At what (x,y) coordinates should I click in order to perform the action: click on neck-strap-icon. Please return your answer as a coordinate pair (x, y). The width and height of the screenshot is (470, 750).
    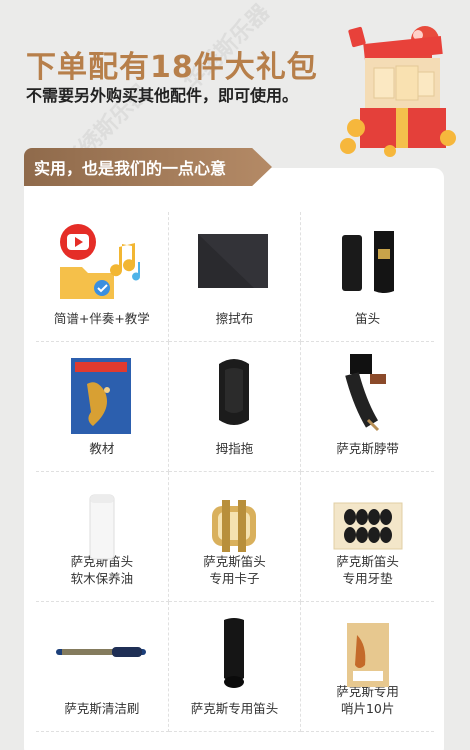
    Looking at the image, I should click on (365, 393).